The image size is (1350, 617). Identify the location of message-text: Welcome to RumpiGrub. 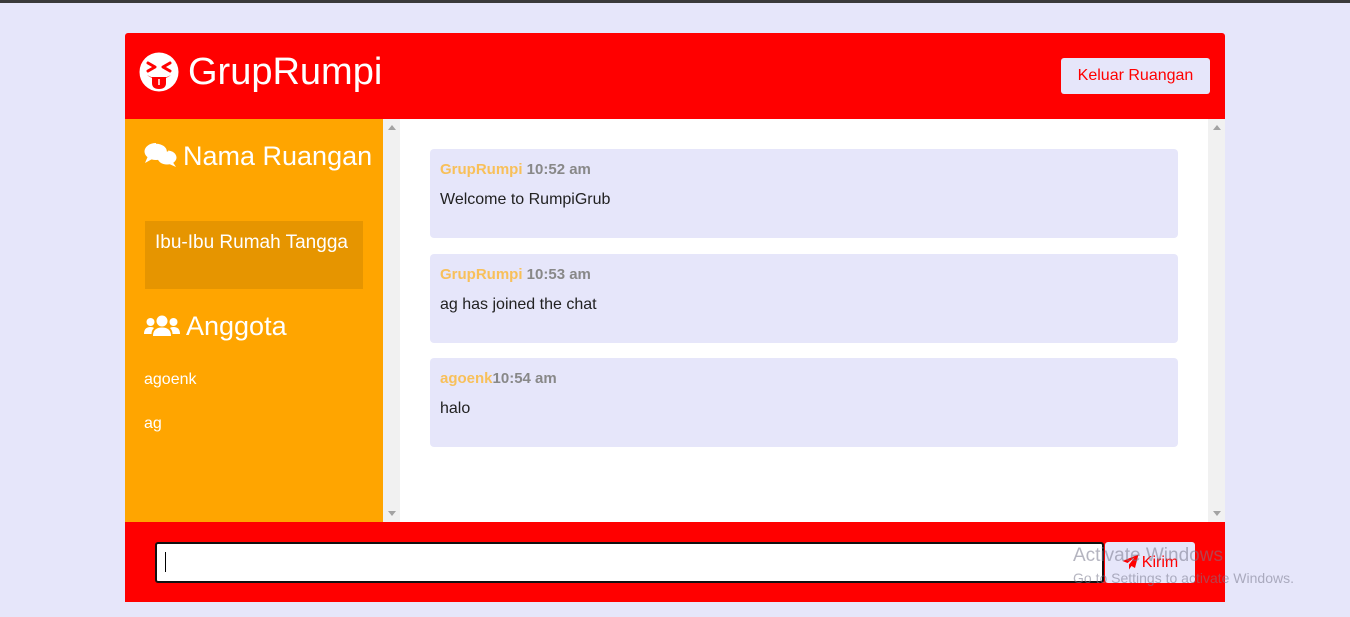
(525, 199).